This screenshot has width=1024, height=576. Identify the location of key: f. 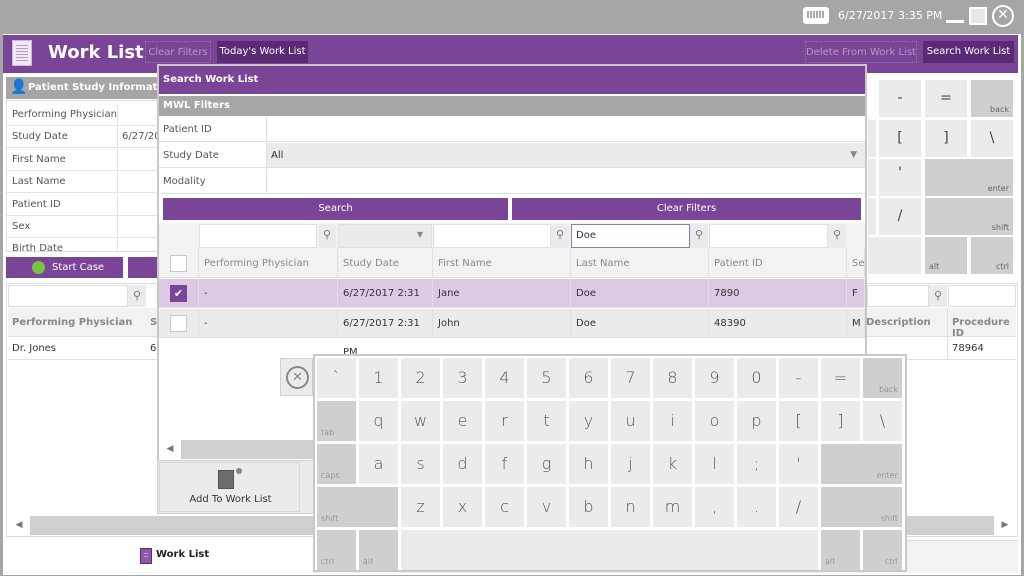
(504, 464).